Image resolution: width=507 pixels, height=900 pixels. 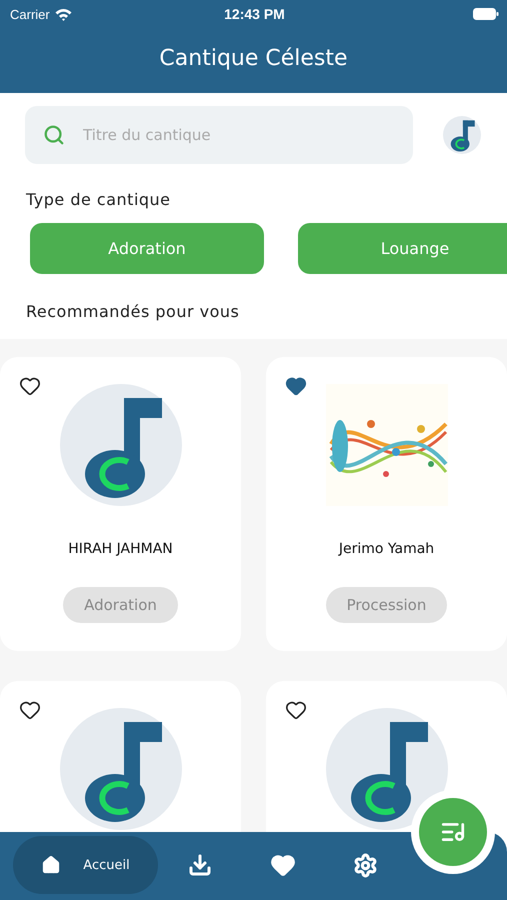 What do you see at coordinates (387, 605) in the screenshot?
I see `category-tag: Procession` at bounding box center [387, 605].